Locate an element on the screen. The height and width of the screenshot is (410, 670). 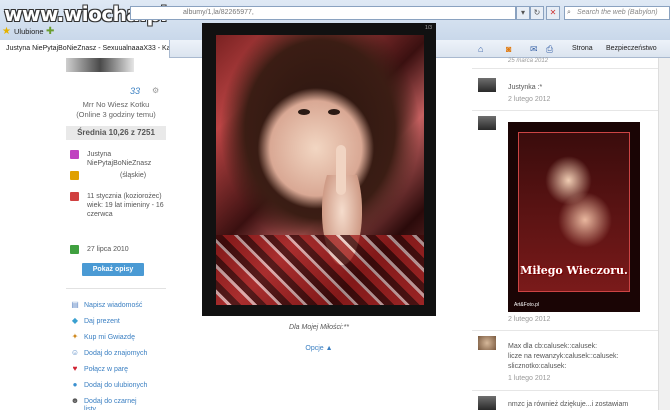
action-add-favorite: ● Dodaj do ulubionych is located at coordinates (109, 385).